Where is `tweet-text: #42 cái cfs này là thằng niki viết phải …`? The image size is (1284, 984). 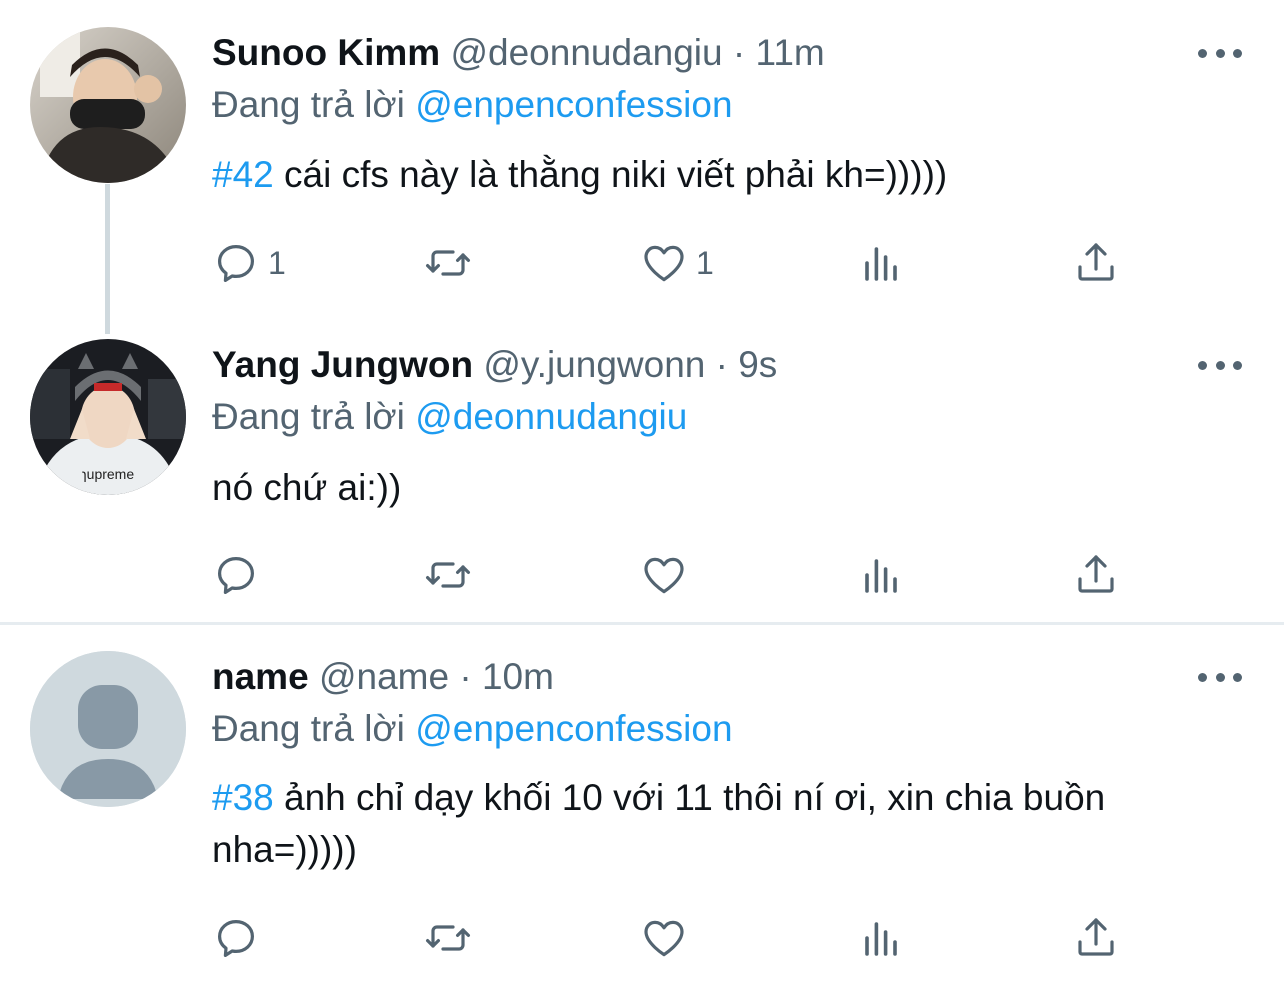 tweet-text: #42 cái cfs này là thằng niki viết phải … is located at coordinates (712, 175).